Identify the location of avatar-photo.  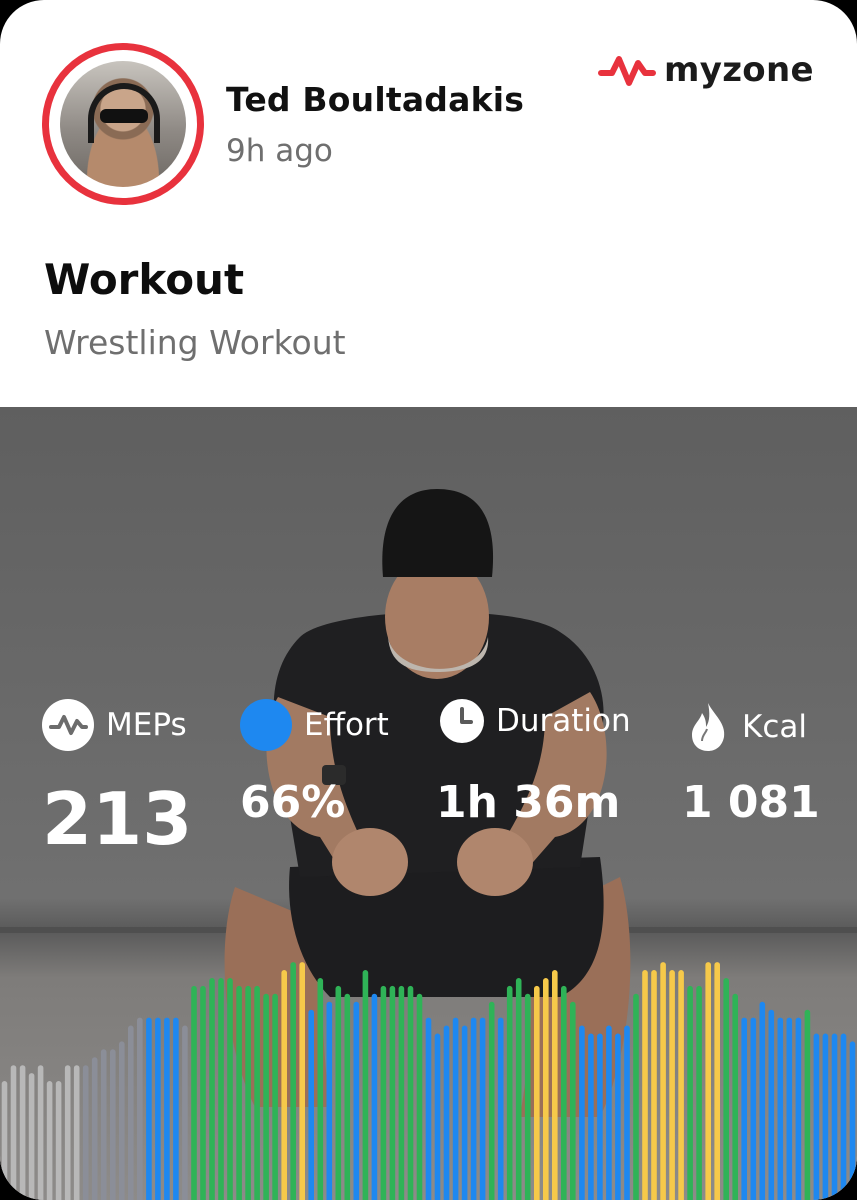
(123, 124).